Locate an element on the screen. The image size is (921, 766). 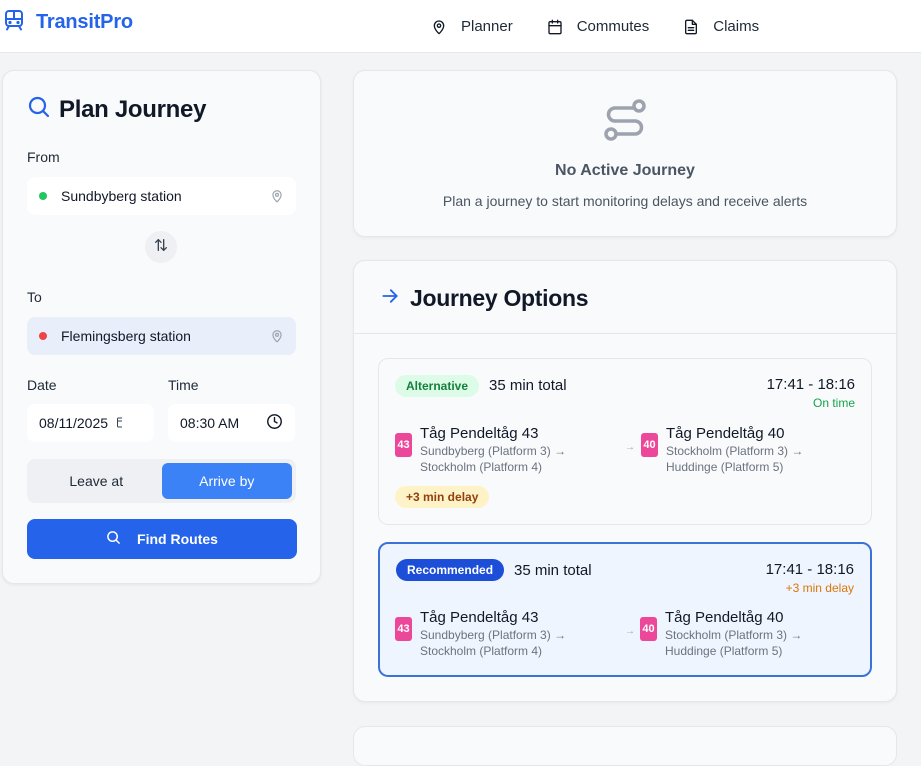
brand-name: TransitPro is located at coordinates (84, 22).